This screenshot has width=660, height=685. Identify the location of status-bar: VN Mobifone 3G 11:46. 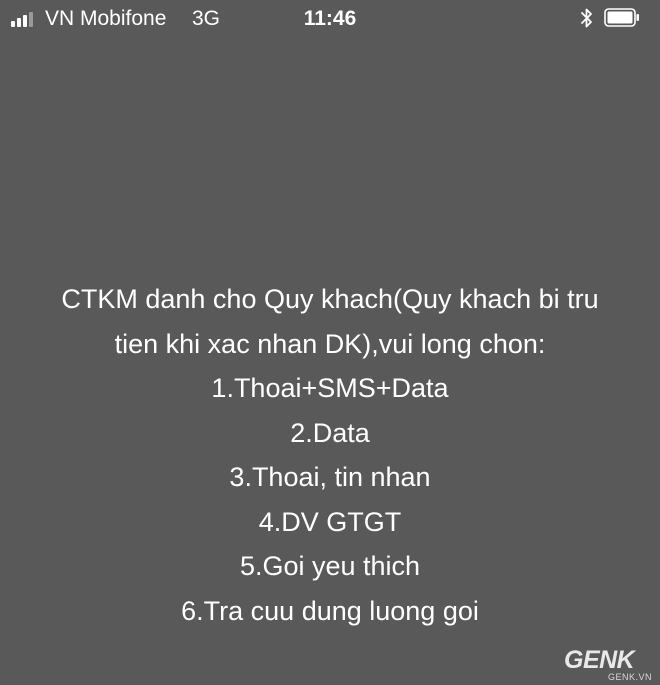
(330, 18).